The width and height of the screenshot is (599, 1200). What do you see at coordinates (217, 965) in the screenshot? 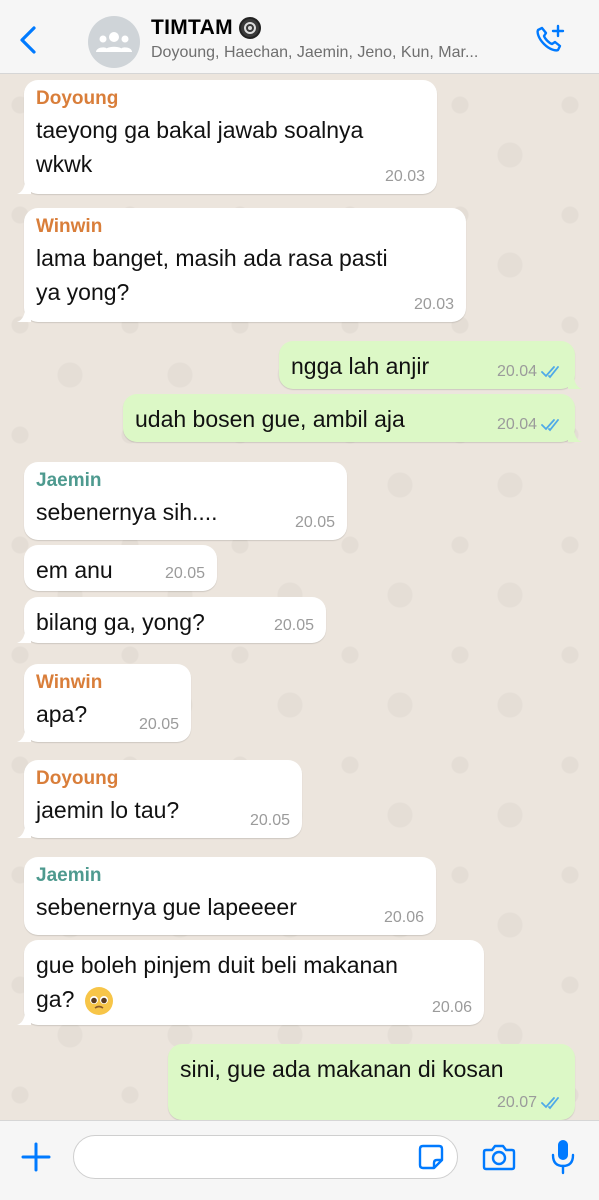
I see `message-text: gue boleh pinjem duit beli makanan` at bounding box center [217, 965].